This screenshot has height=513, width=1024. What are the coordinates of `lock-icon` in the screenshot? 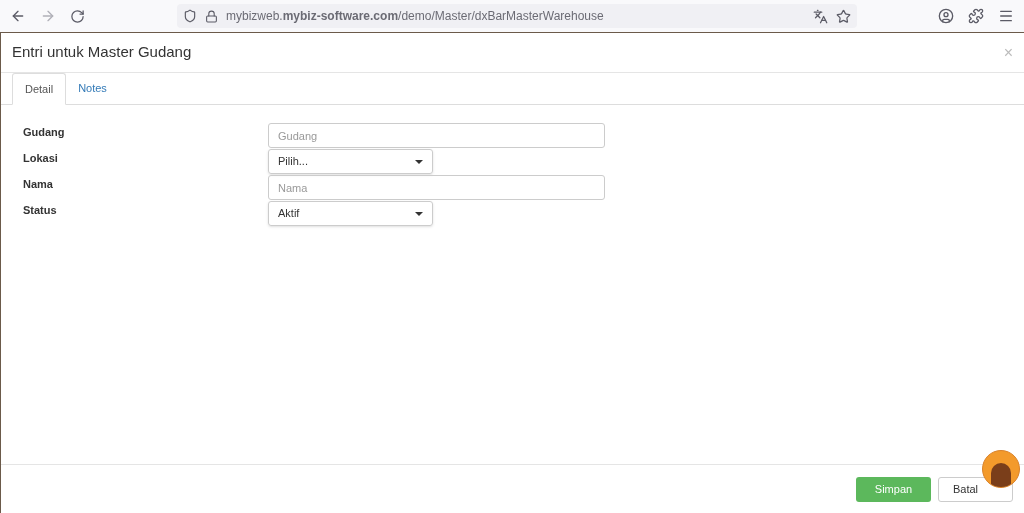 It's located at (211, 16).